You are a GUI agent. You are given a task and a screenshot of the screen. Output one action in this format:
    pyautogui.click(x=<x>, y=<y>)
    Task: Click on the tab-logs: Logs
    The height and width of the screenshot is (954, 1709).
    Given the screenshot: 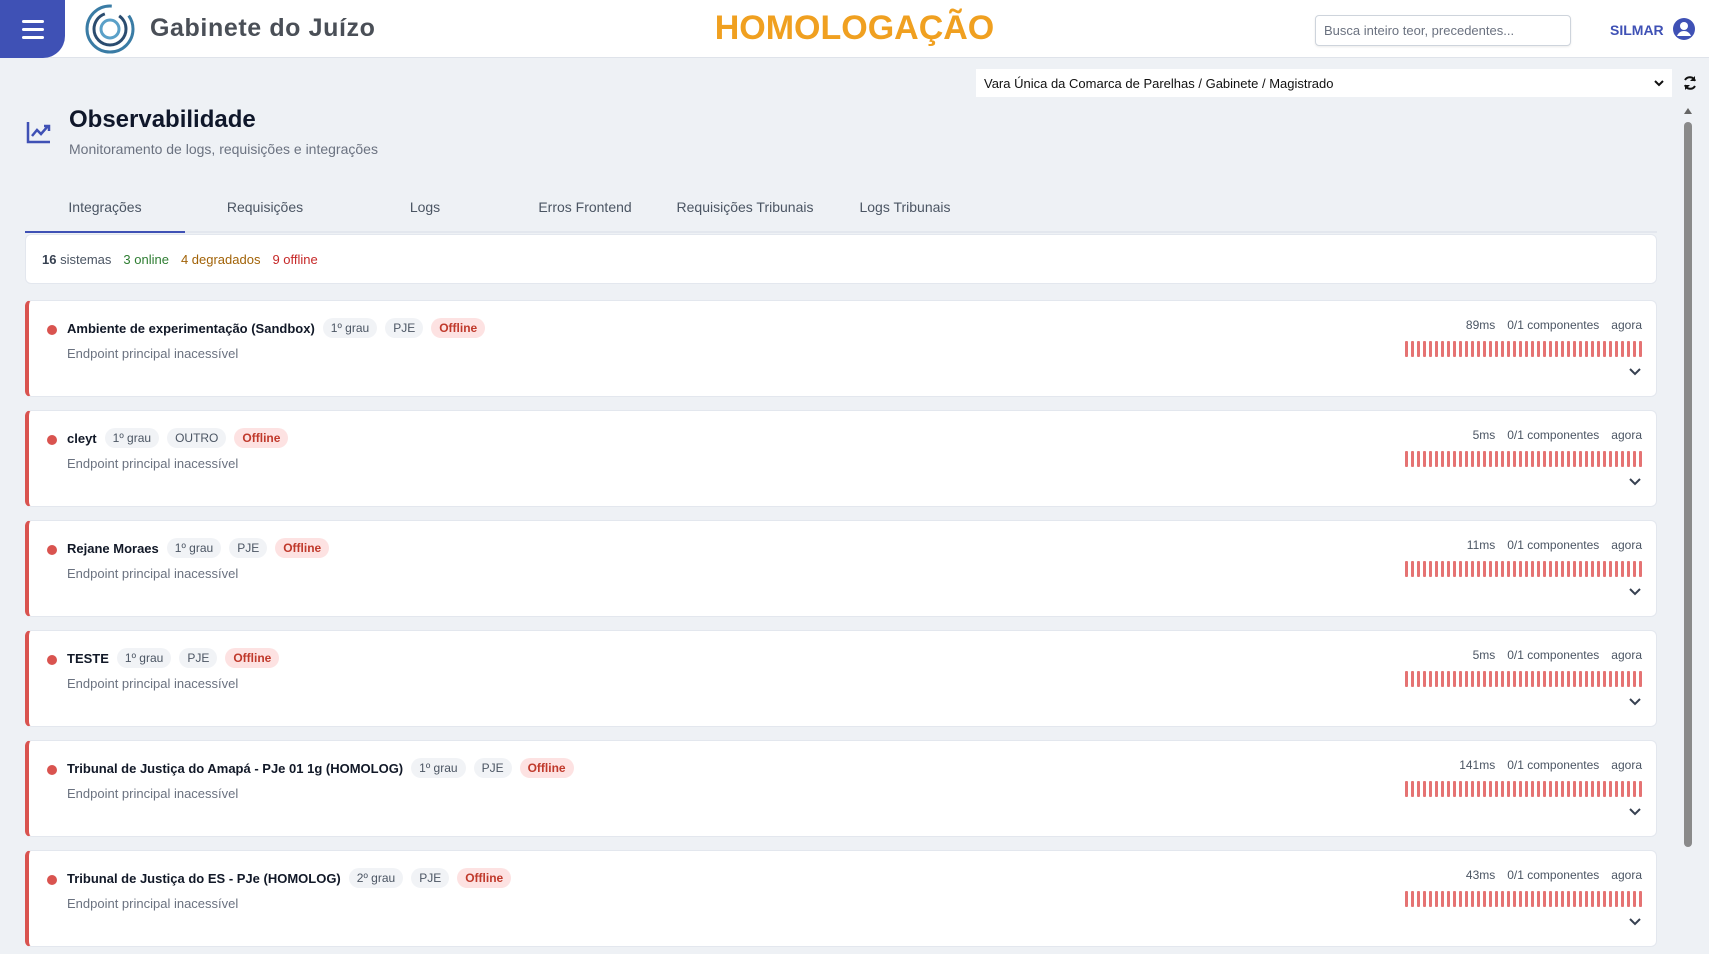 What is the action you would take?
    pyautogui.click(x=425, y=210)
    